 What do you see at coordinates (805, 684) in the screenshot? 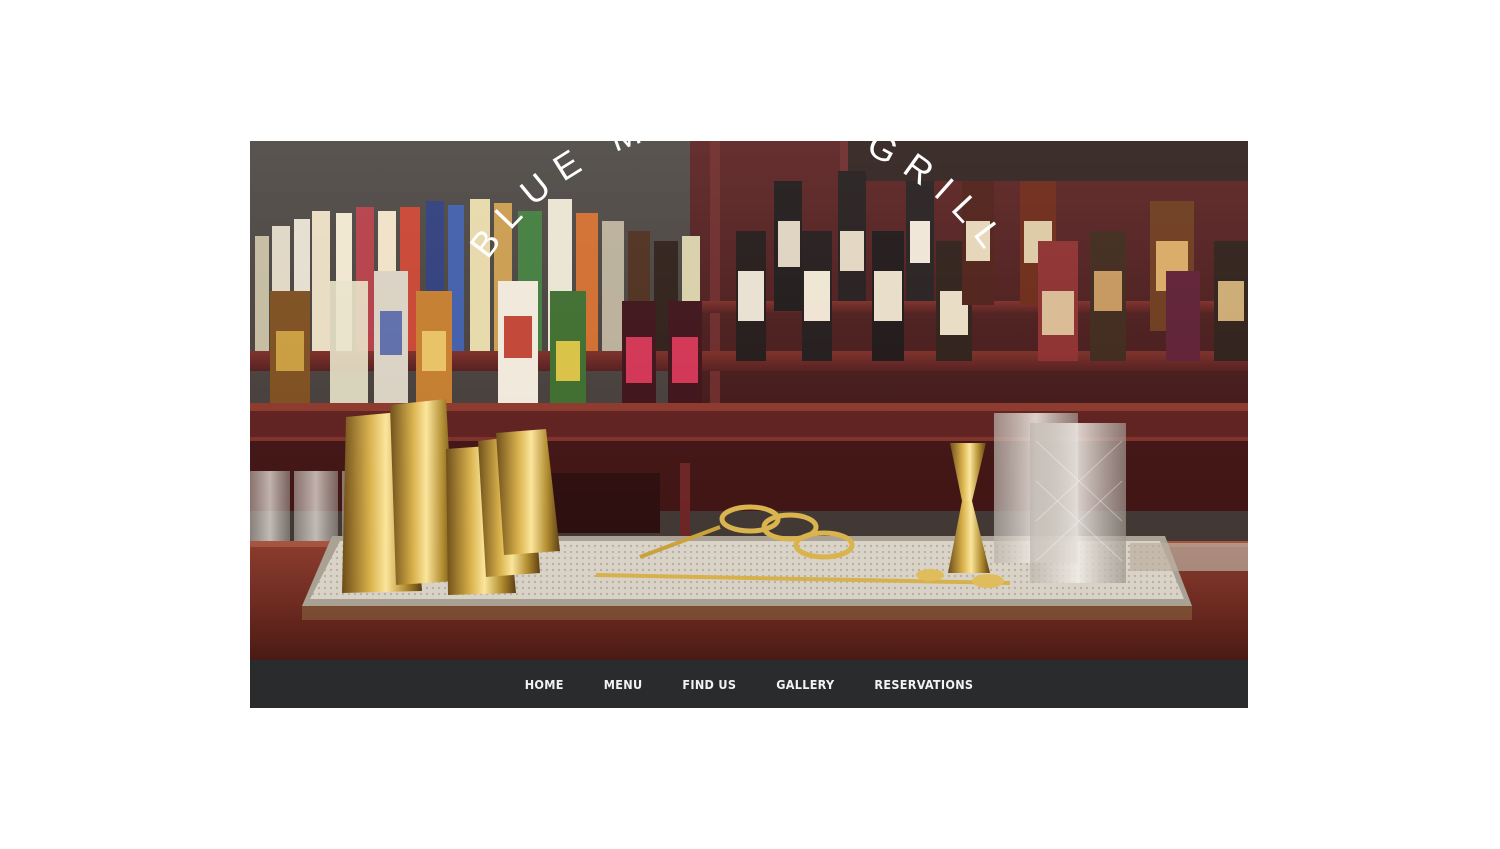
I see `nav-gallery: GALLERY` at bounding box center [805, 684].